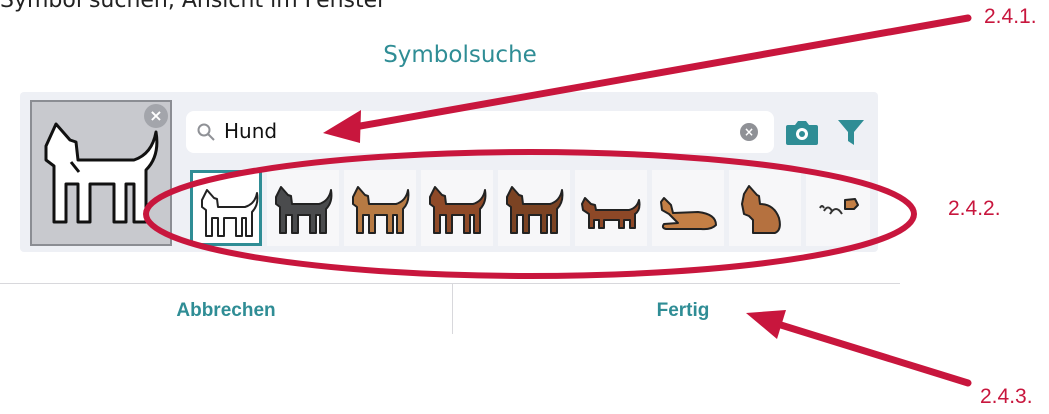  I want to click on callout-2-4-2: 2.4.2., so click(974, 208).